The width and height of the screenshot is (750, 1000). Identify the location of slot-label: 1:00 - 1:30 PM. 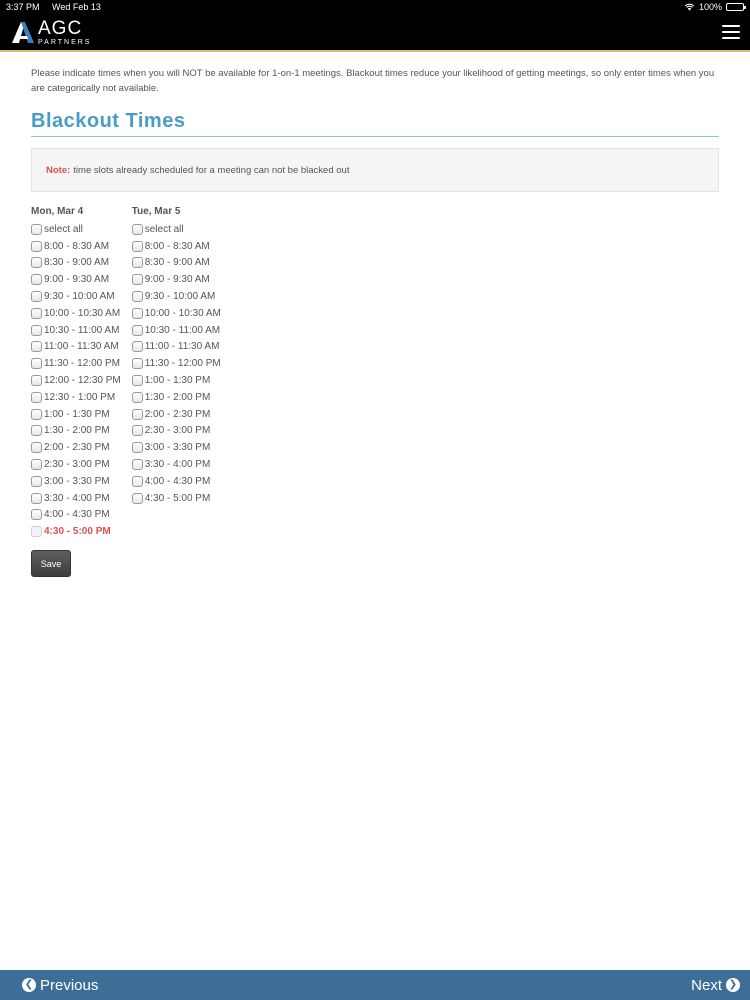
(177, 381).